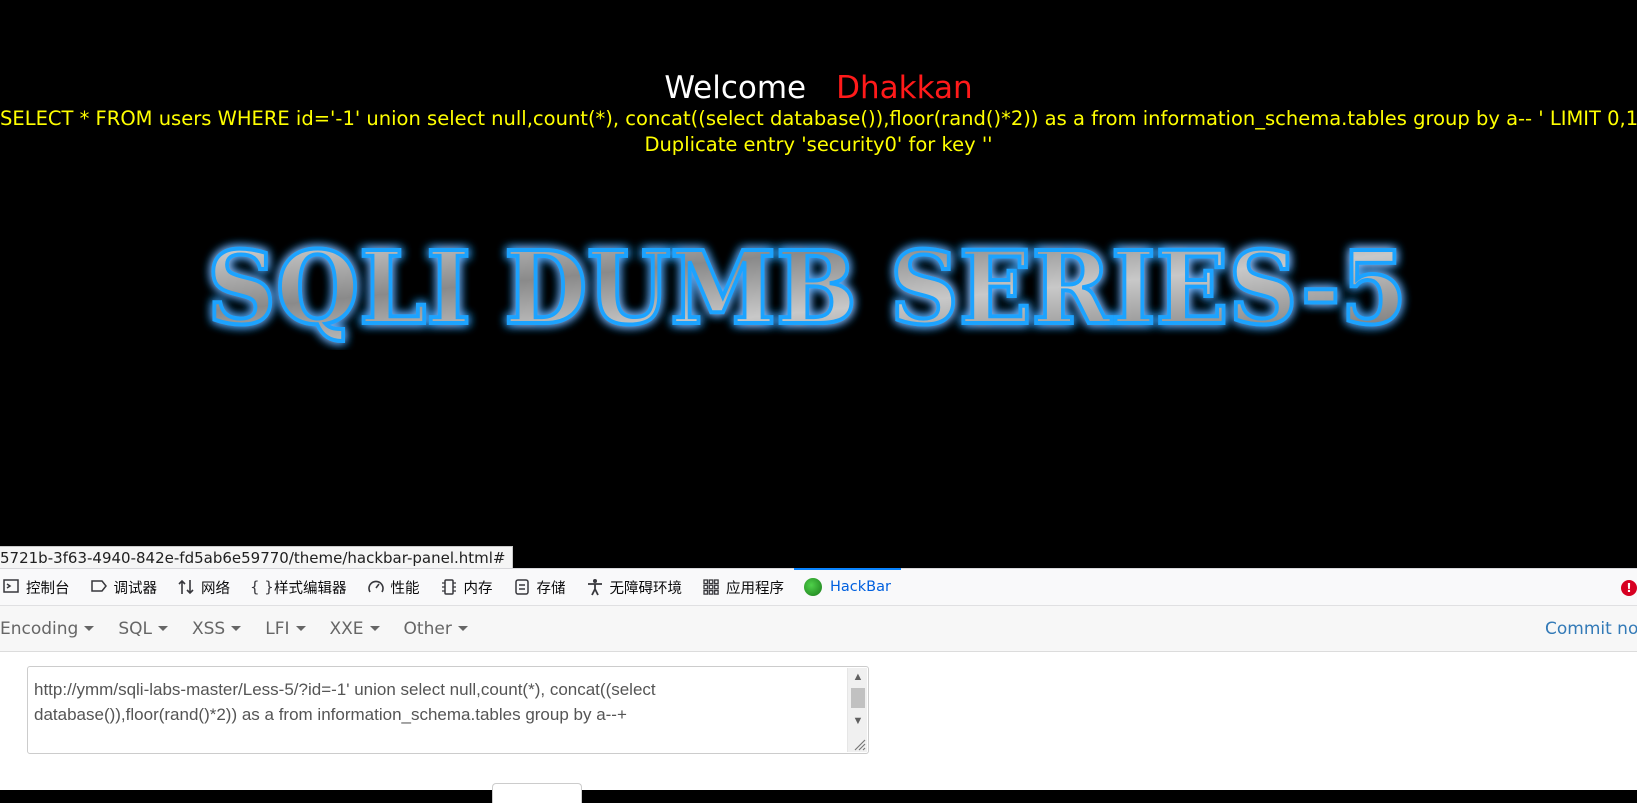 This screenshot has height=803, width=1637. I want to click on menu-label: Other, so click(427, 628).